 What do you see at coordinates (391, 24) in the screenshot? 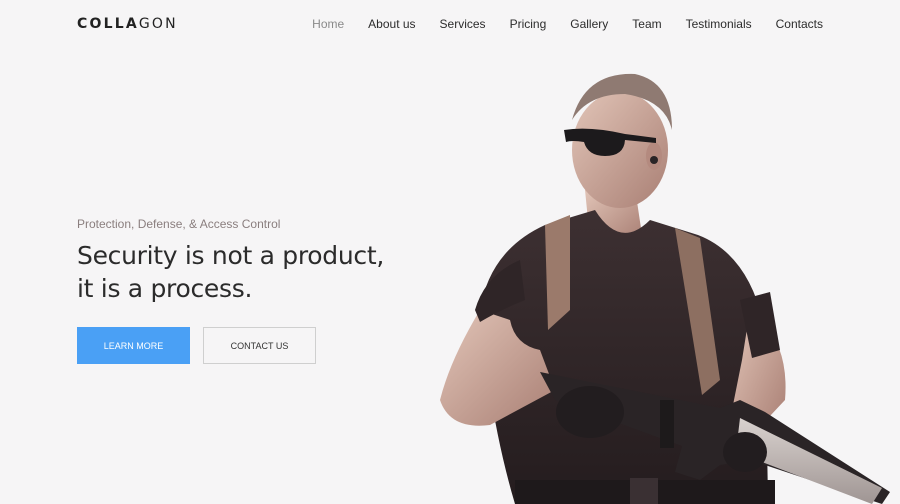
I see `nav-item-about-us: About us` at bounding box center [391, 24].